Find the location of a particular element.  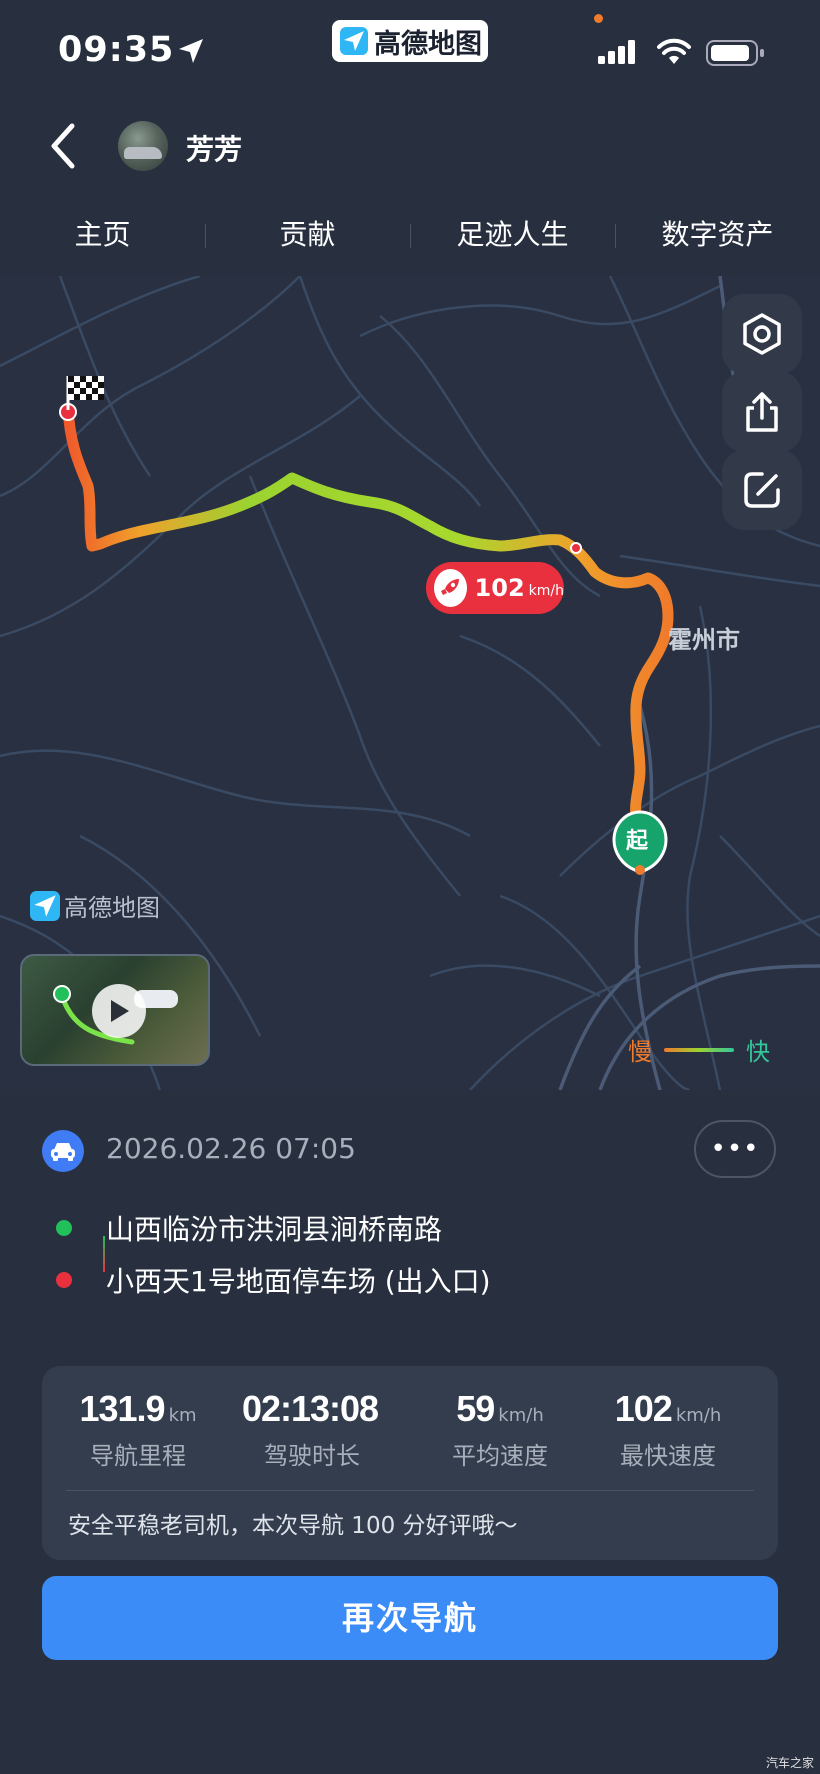

stat-unit: km is located at coordinates (182, 1415).